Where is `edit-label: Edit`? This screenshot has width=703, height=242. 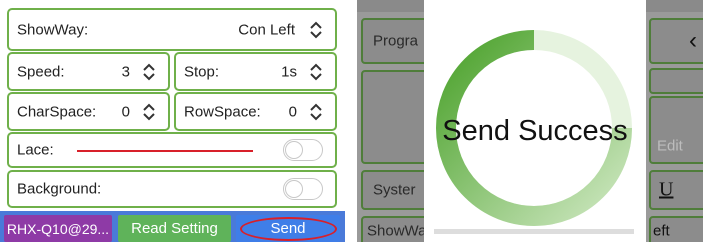 edit-label: Edit is located at coordinates (670, 146).